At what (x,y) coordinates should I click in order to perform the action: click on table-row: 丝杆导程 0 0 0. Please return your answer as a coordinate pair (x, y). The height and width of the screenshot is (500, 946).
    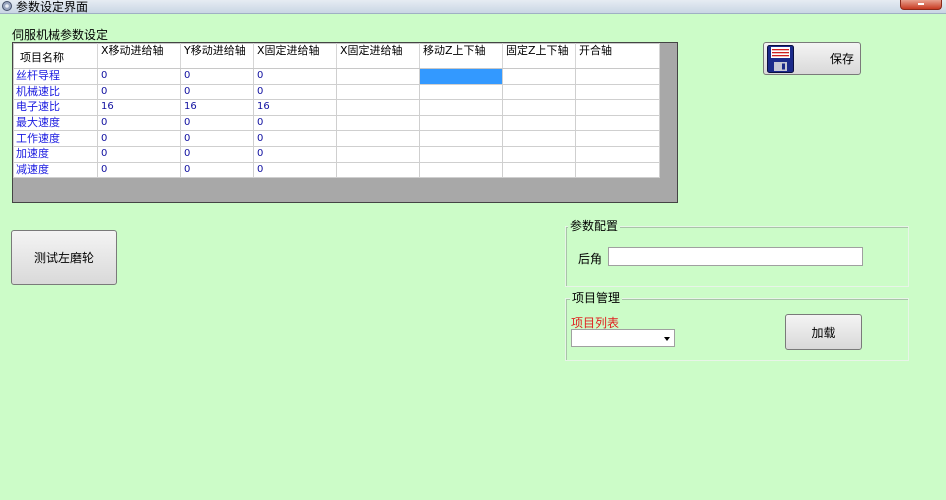
    Looking at the image, I should click on (336, 76).